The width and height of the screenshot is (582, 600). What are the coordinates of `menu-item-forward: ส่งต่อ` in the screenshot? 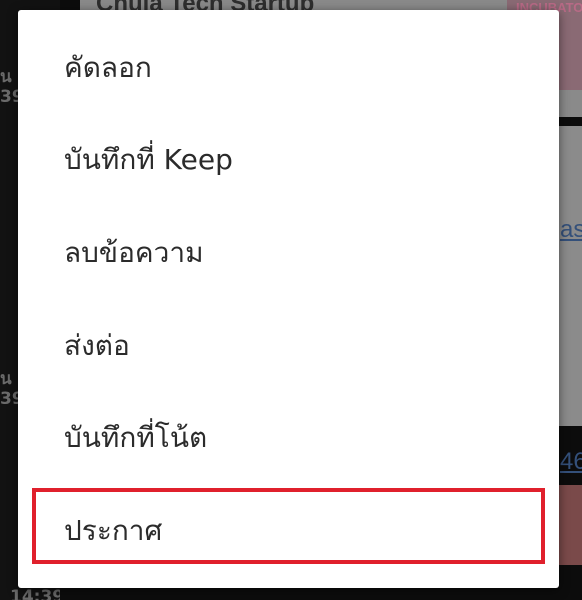 It's located at (288, 346).